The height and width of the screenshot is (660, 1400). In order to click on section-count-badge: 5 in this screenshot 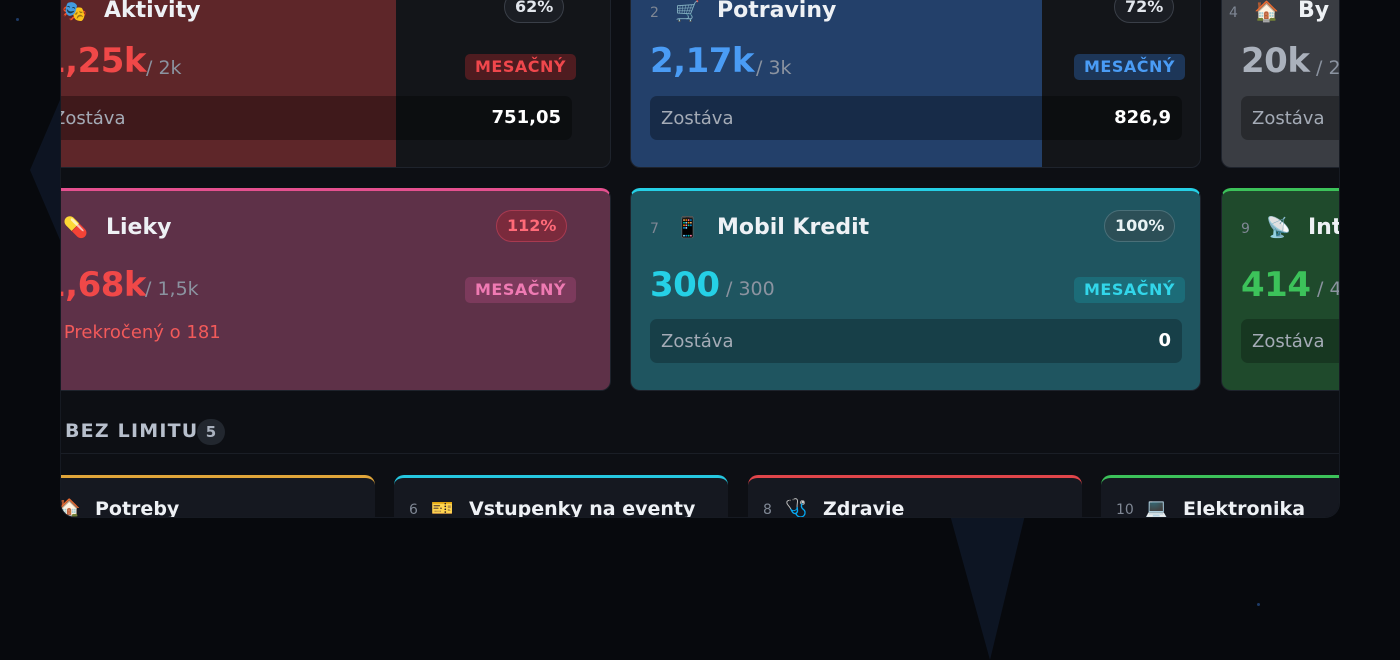, I will do `click(211, 432)`.